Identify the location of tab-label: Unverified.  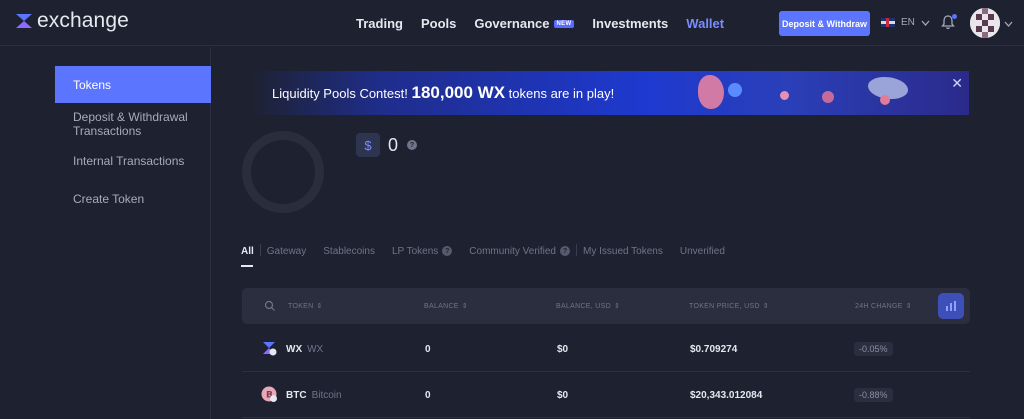
(702, 251).